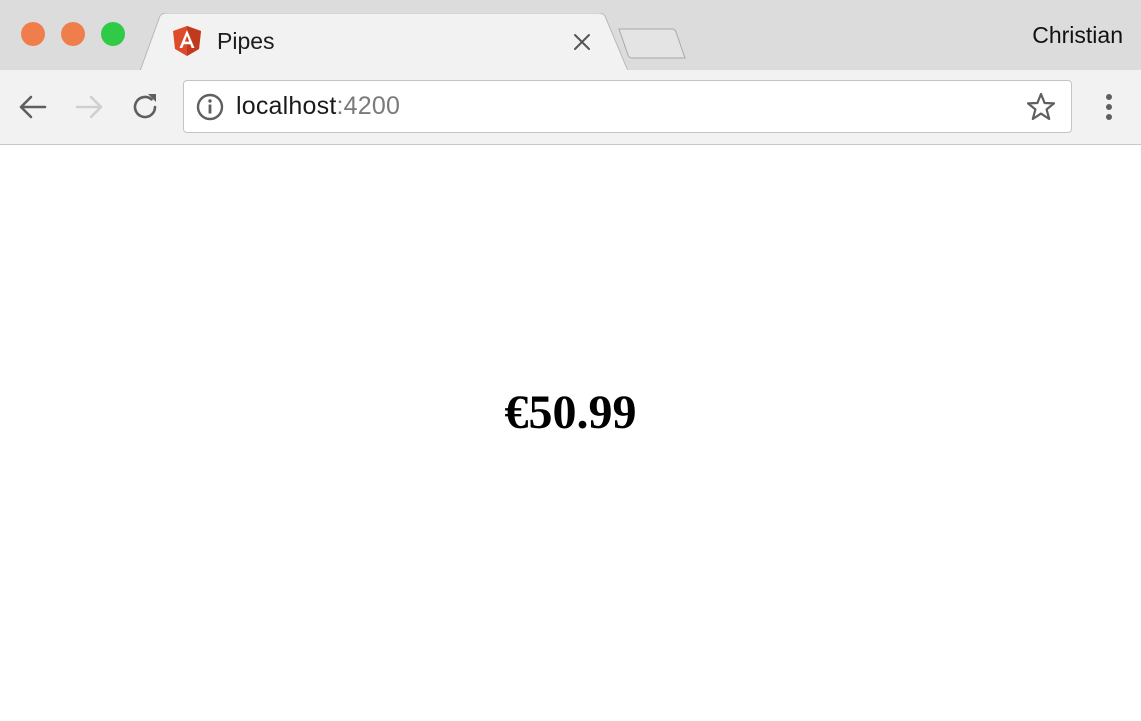  I want to click on window-close-button, so click(33, 34).